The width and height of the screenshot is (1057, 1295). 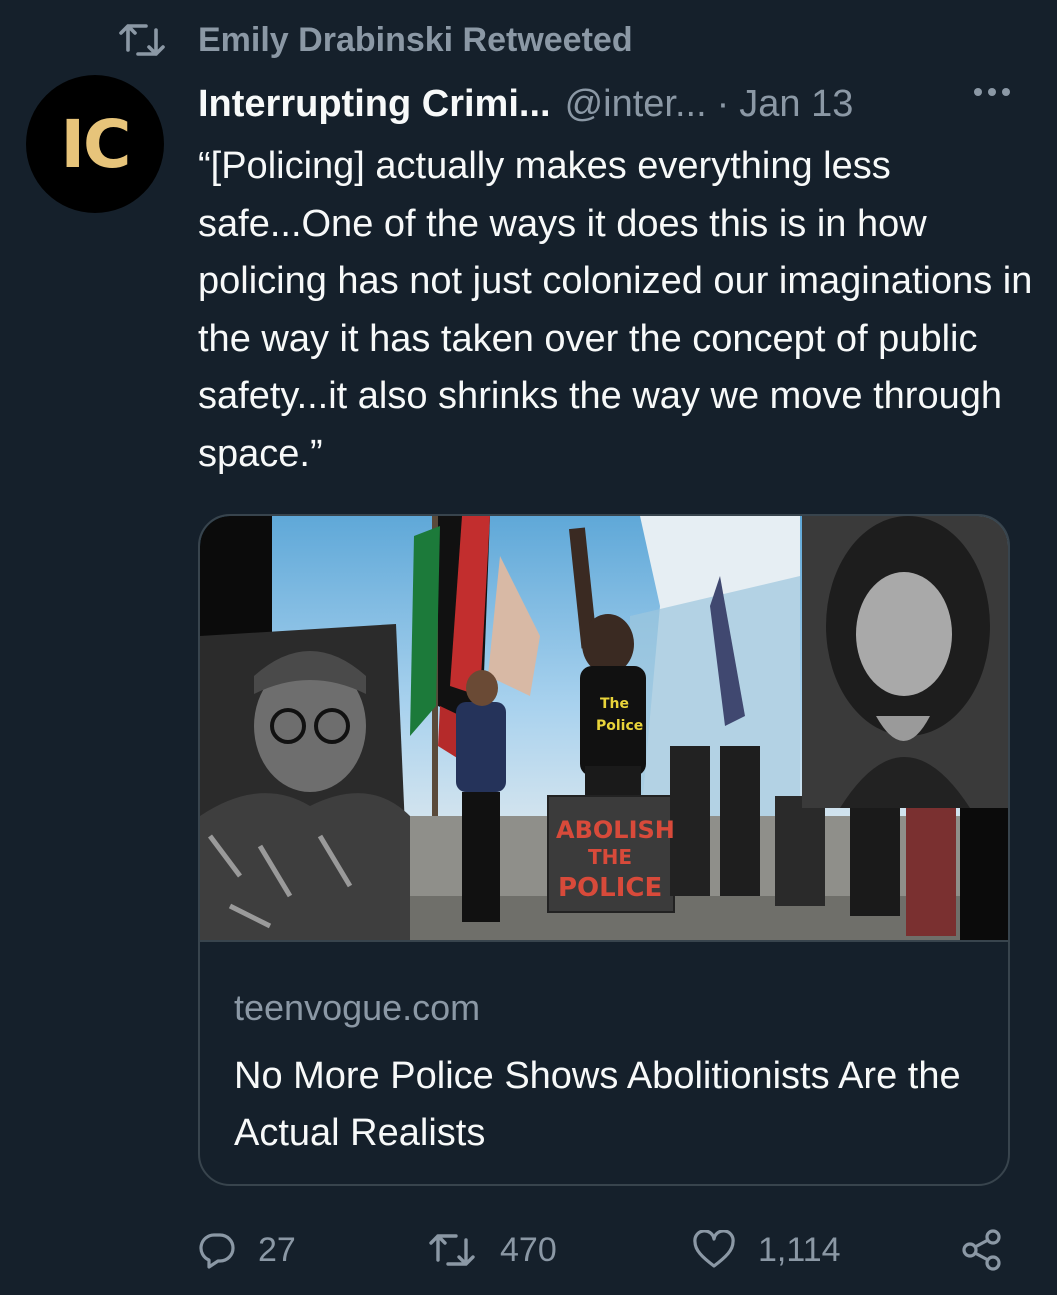 I want to click on card-domain: teenvogue.com, so click(x=357, y=1007).